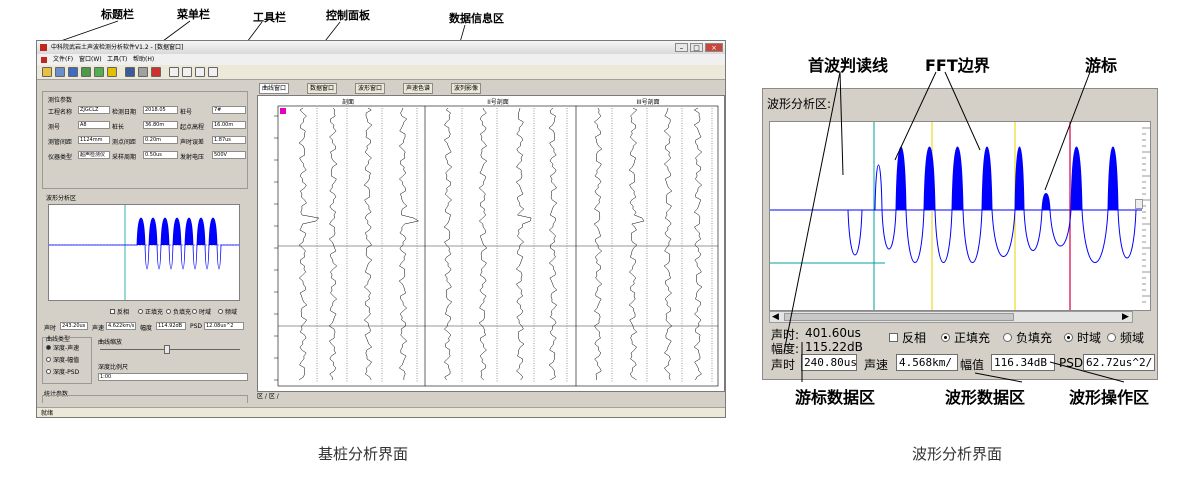  I want to click on mini-readout-label: PSD, so click(196, 326).